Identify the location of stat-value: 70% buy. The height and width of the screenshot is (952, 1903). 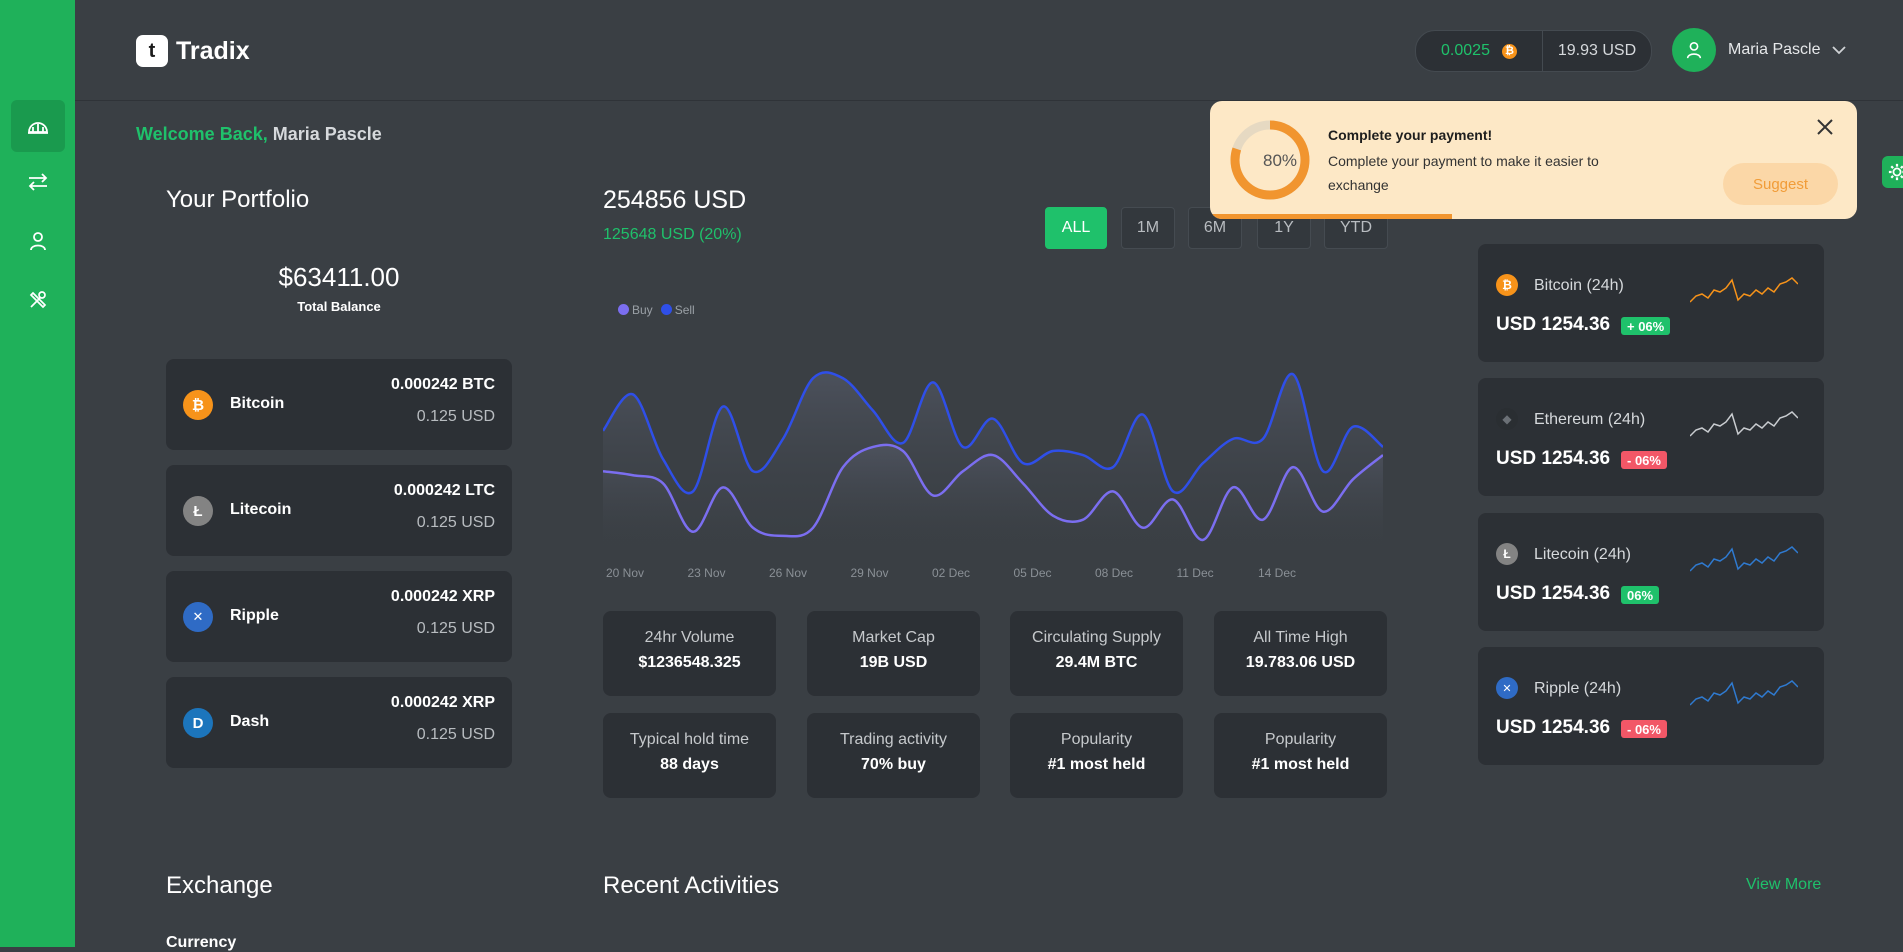
(893, 764).